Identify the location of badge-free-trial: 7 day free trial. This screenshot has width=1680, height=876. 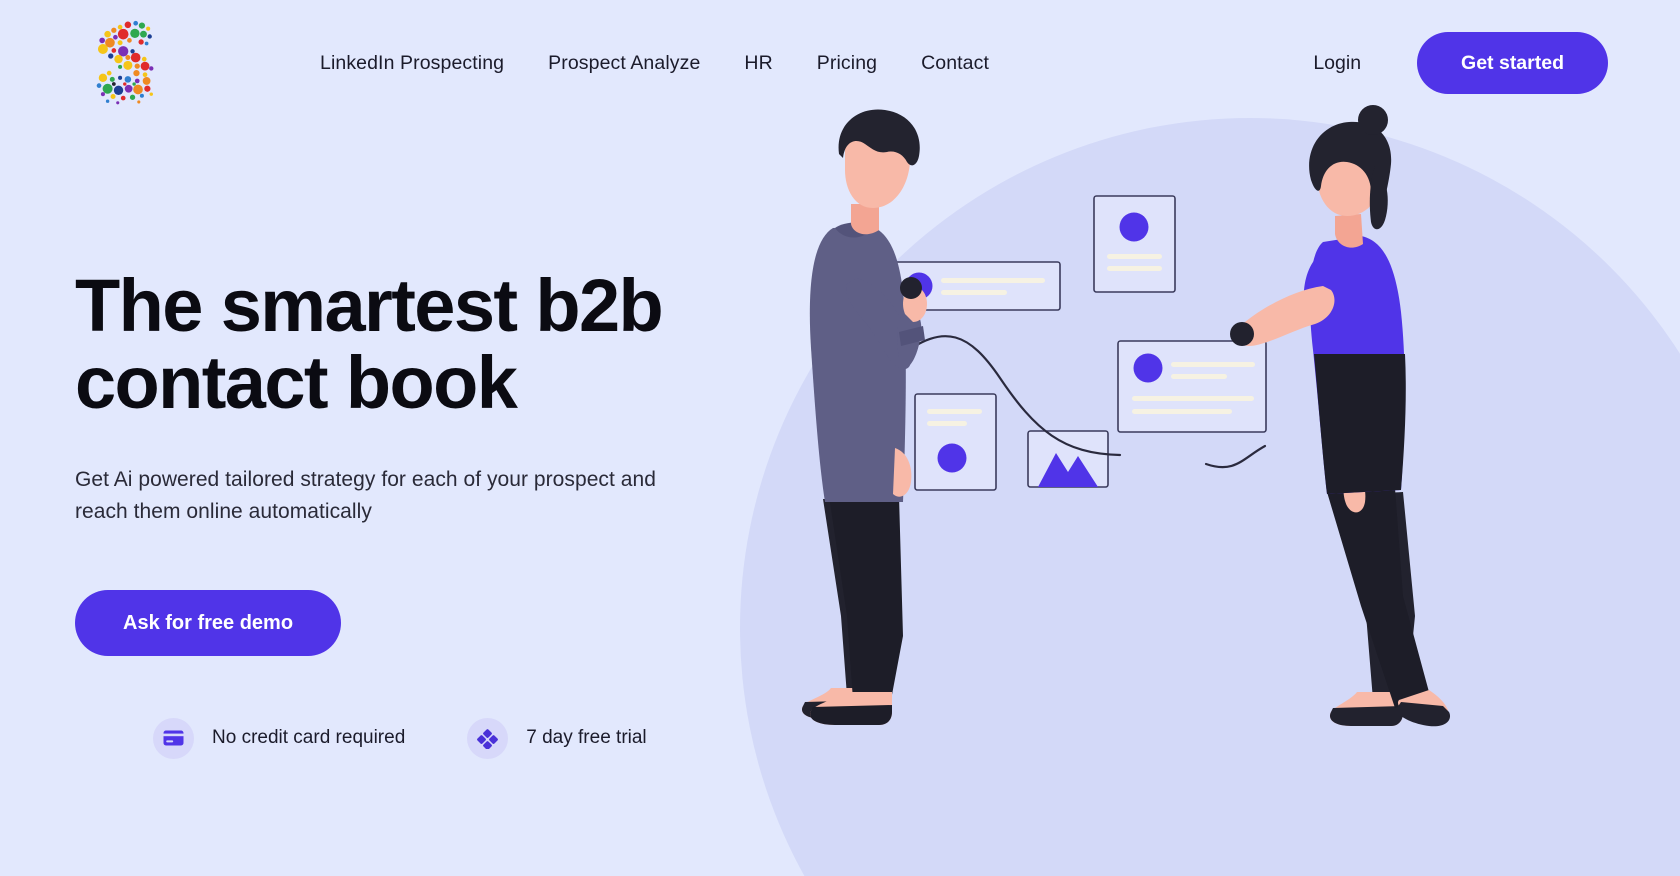
(557, 738).